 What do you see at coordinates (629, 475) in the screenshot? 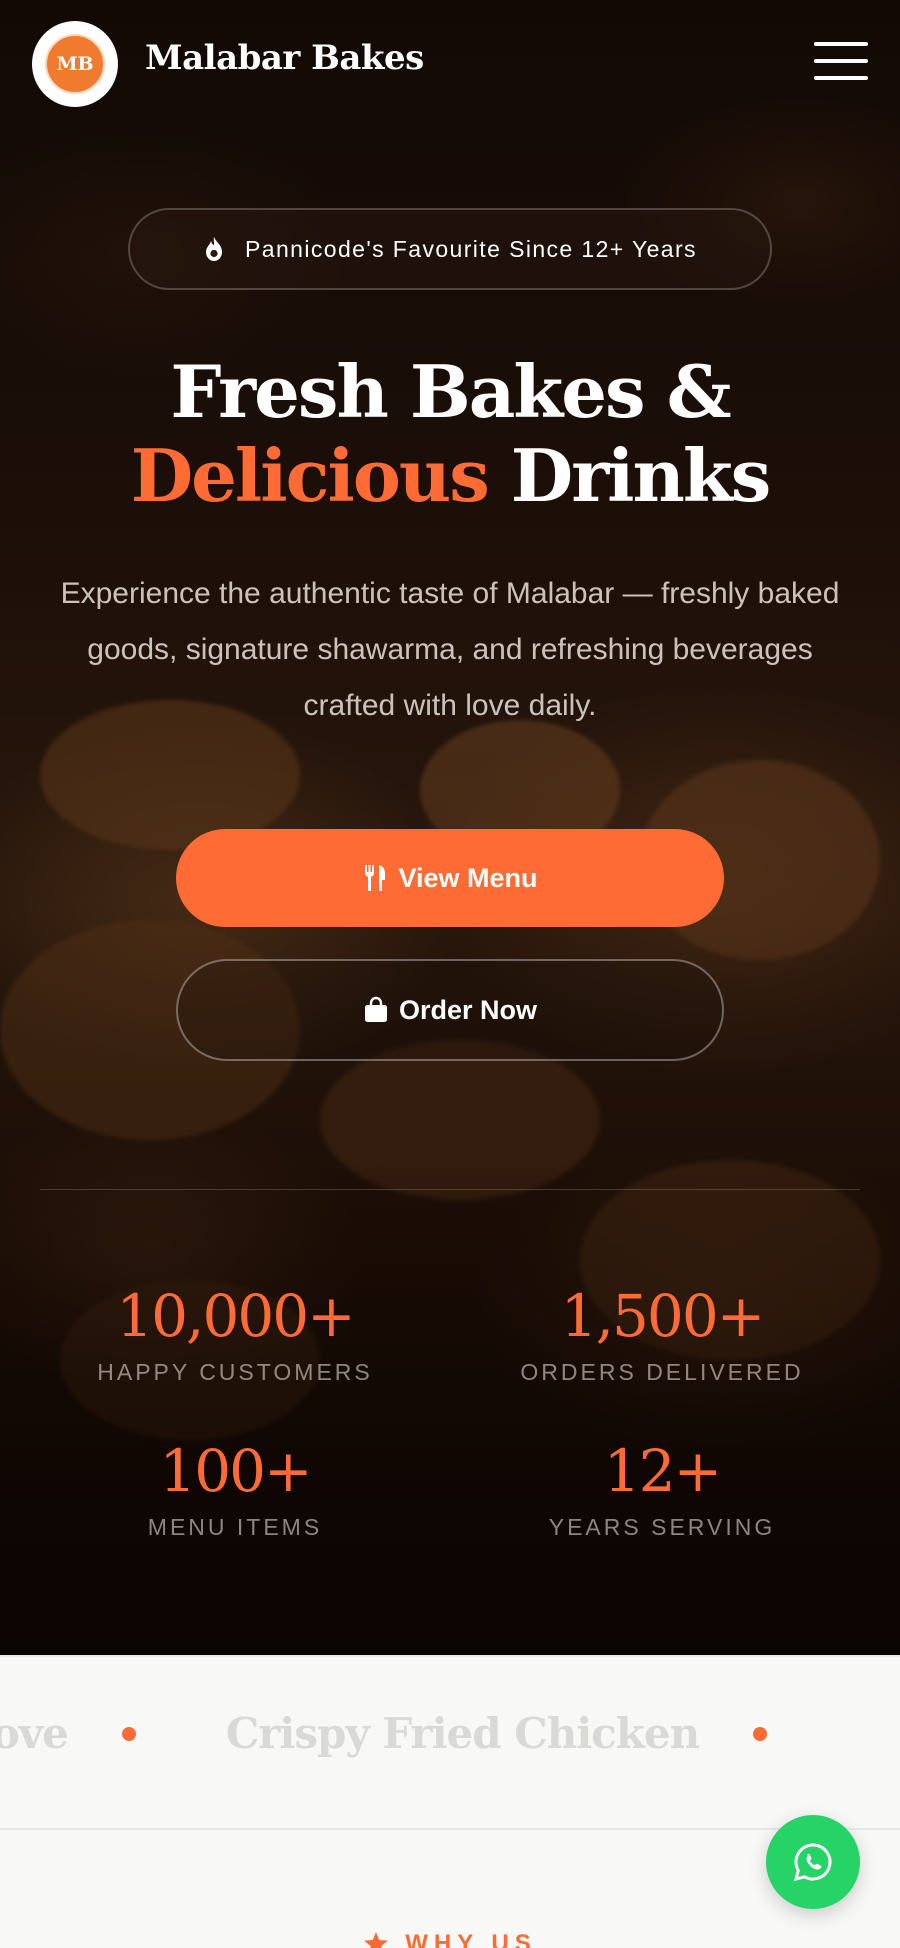
I see `title-rest: Drinks` at bounding box center [629, 475].